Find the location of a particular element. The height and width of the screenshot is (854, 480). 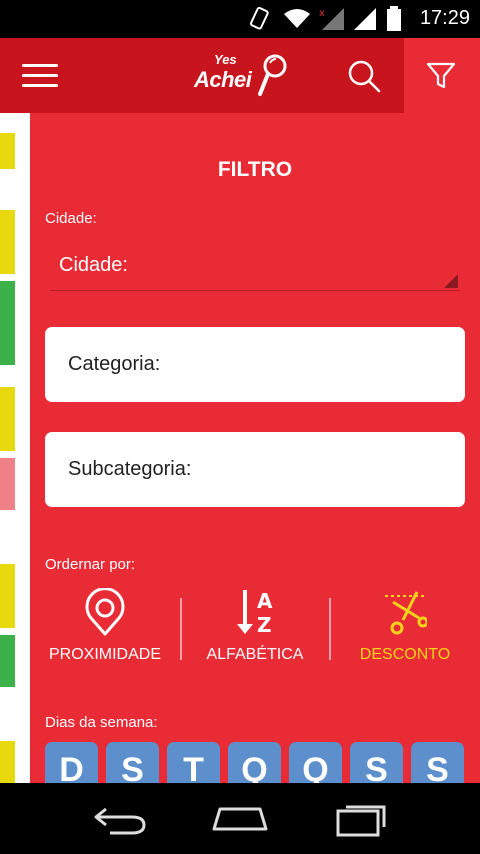

day-button-saturday: S is located at coordinates (437, 762).